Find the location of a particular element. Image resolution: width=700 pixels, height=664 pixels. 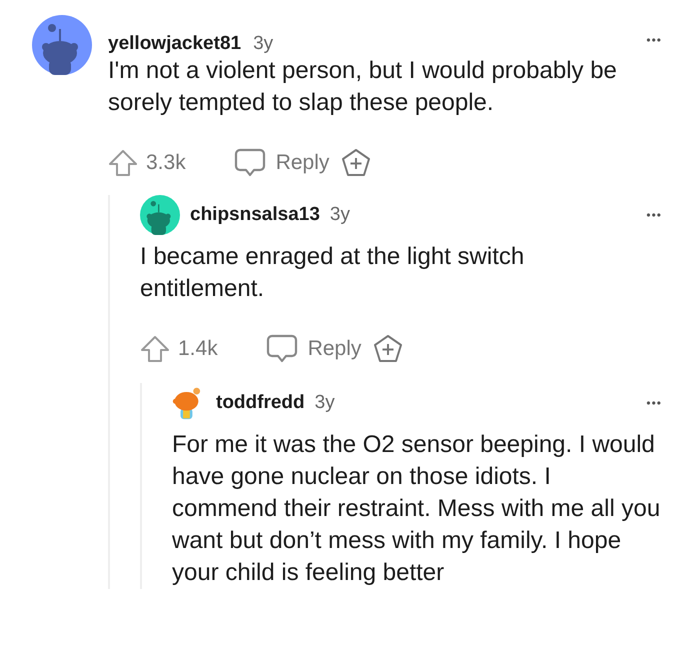

comment-text: I'm not a violent person, but I would probably be sorely tempted to slap these people. is located at coordinates (363, 87).